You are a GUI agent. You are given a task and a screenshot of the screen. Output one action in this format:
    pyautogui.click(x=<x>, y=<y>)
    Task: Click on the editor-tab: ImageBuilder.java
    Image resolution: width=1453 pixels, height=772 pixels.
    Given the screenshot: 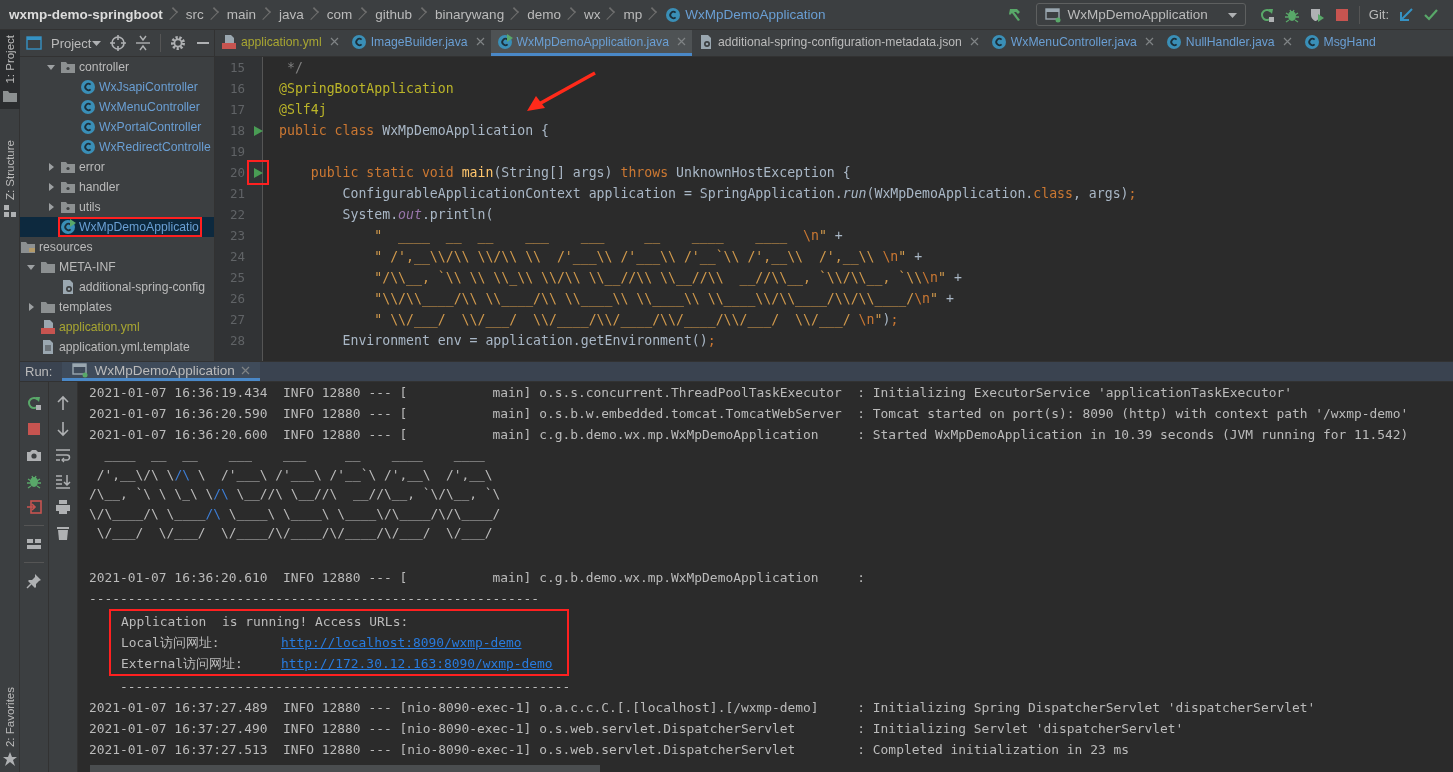 What is the action you would take?
    pyautogui.click(x=417, y=43)
    